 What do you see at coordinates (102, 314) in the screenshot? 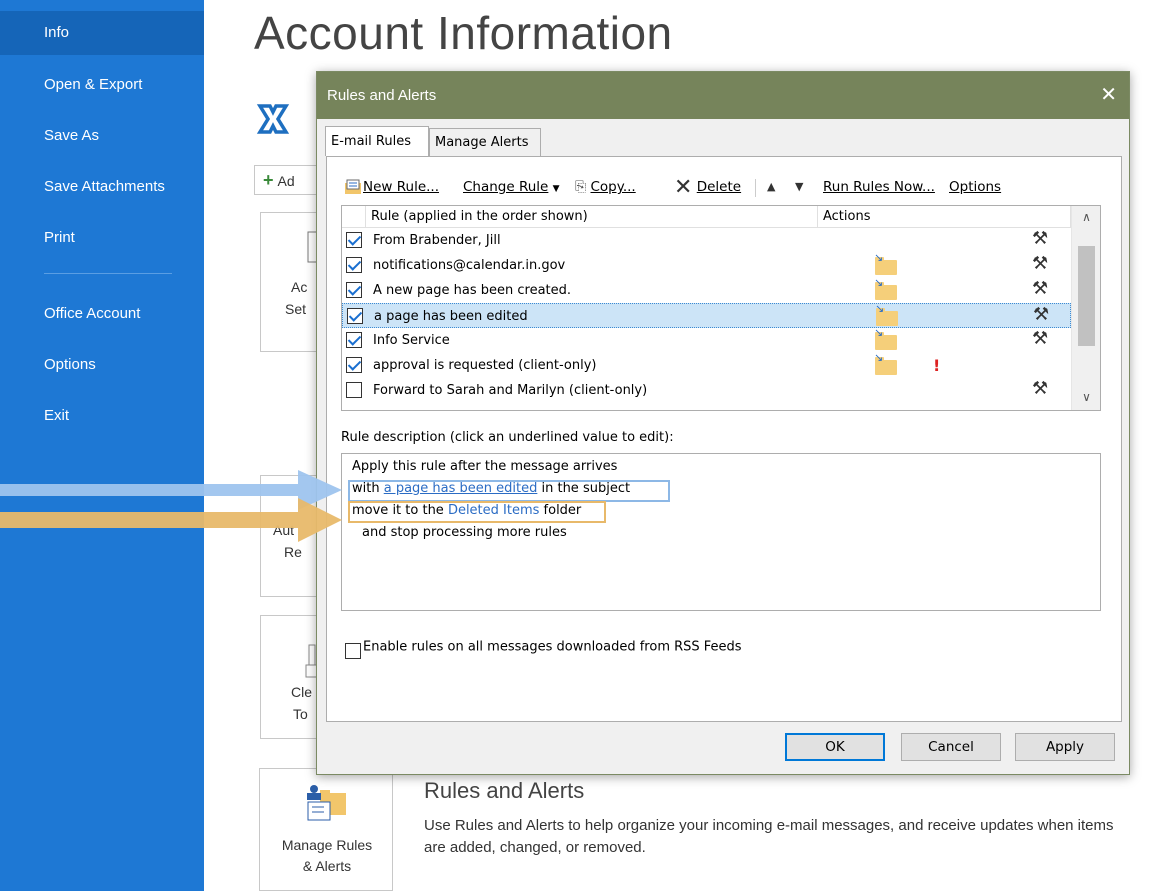
I see `sidebar-item-office-account: Office Account` at bounding box center [102, 314].